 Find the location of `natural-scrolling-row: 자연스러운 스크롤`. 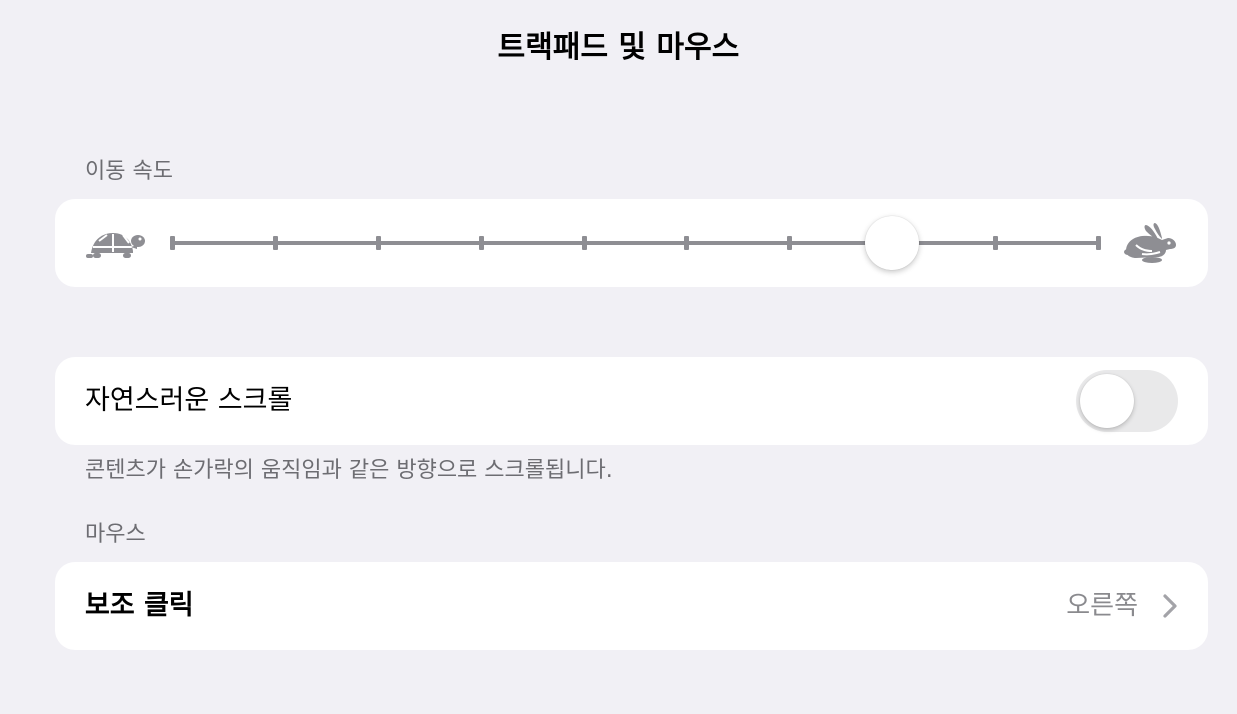

natural-scrolling-row: 자연스러운 스크롤 is located at coordinates (631, 401).